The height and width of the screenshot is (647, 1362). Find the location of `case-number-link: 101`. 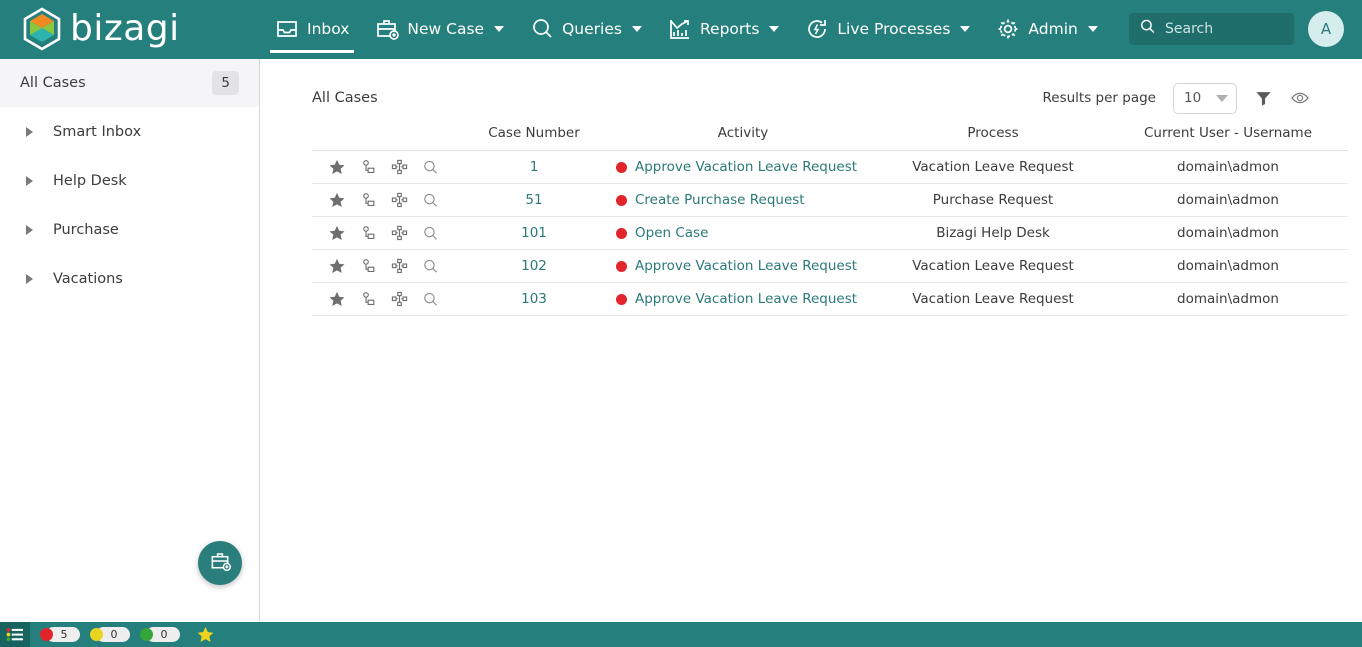

case-number-link: 101 is located at coordinates (534, 233).